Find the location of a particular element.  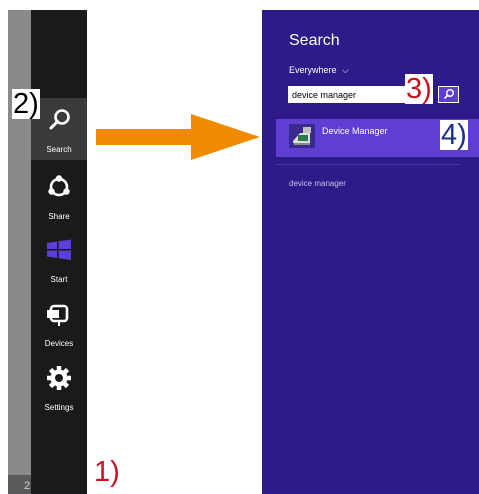

charm-settings-label: Settings is located at coordinates (59, 407).